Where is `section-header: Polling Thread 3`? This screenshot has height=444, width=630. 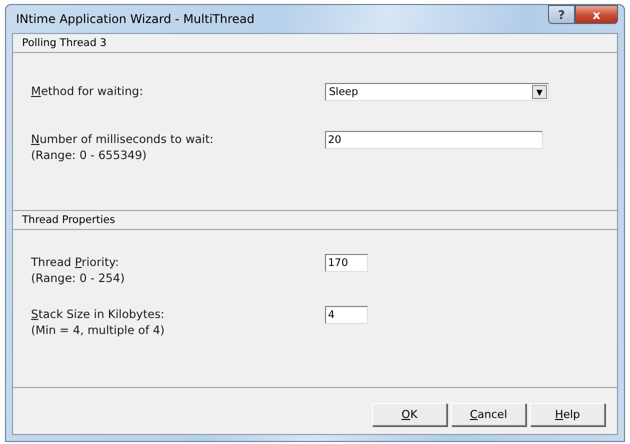 section-header: Polling Thread 3 is located at coordinates (64, 43).